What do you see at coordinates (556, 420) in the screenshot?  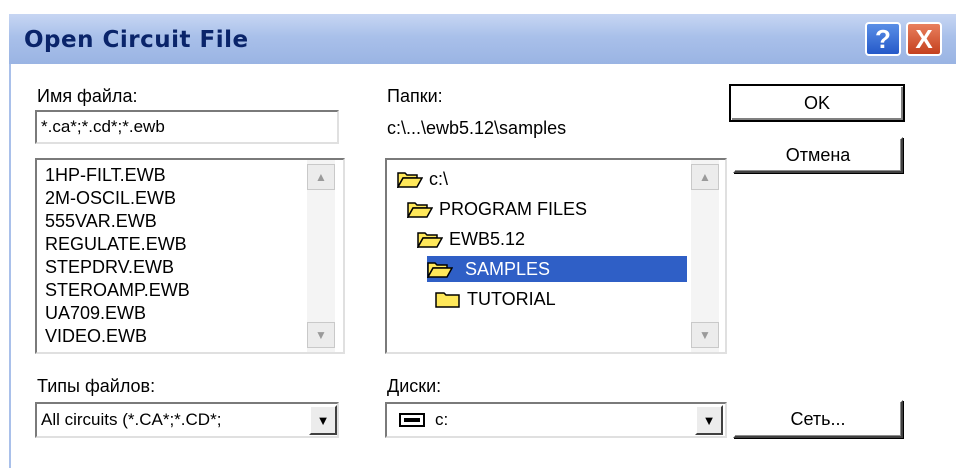 I see `drives-select: c: ▼` at bounding box center [556, 420].